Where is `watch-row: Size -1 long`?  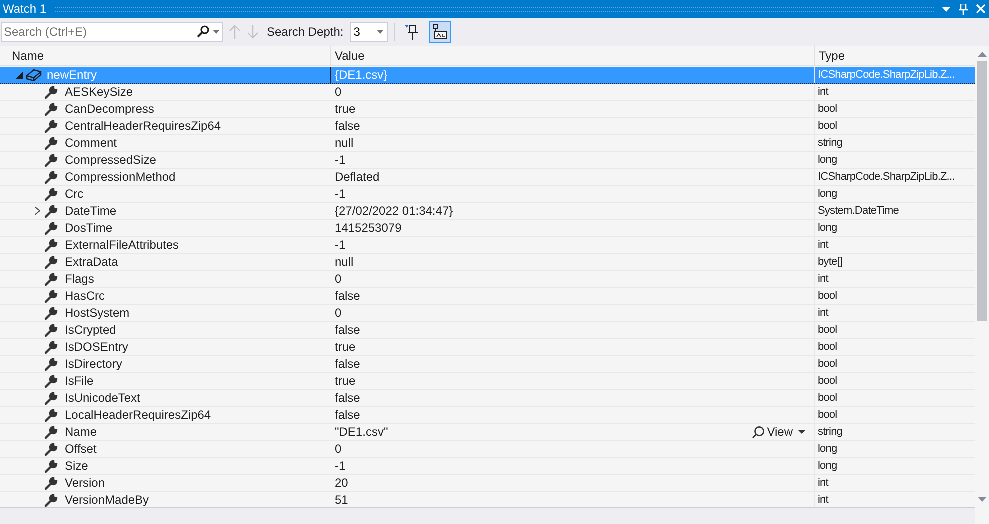 watch-row: Size -1 long is located at coordinates (487, 466).